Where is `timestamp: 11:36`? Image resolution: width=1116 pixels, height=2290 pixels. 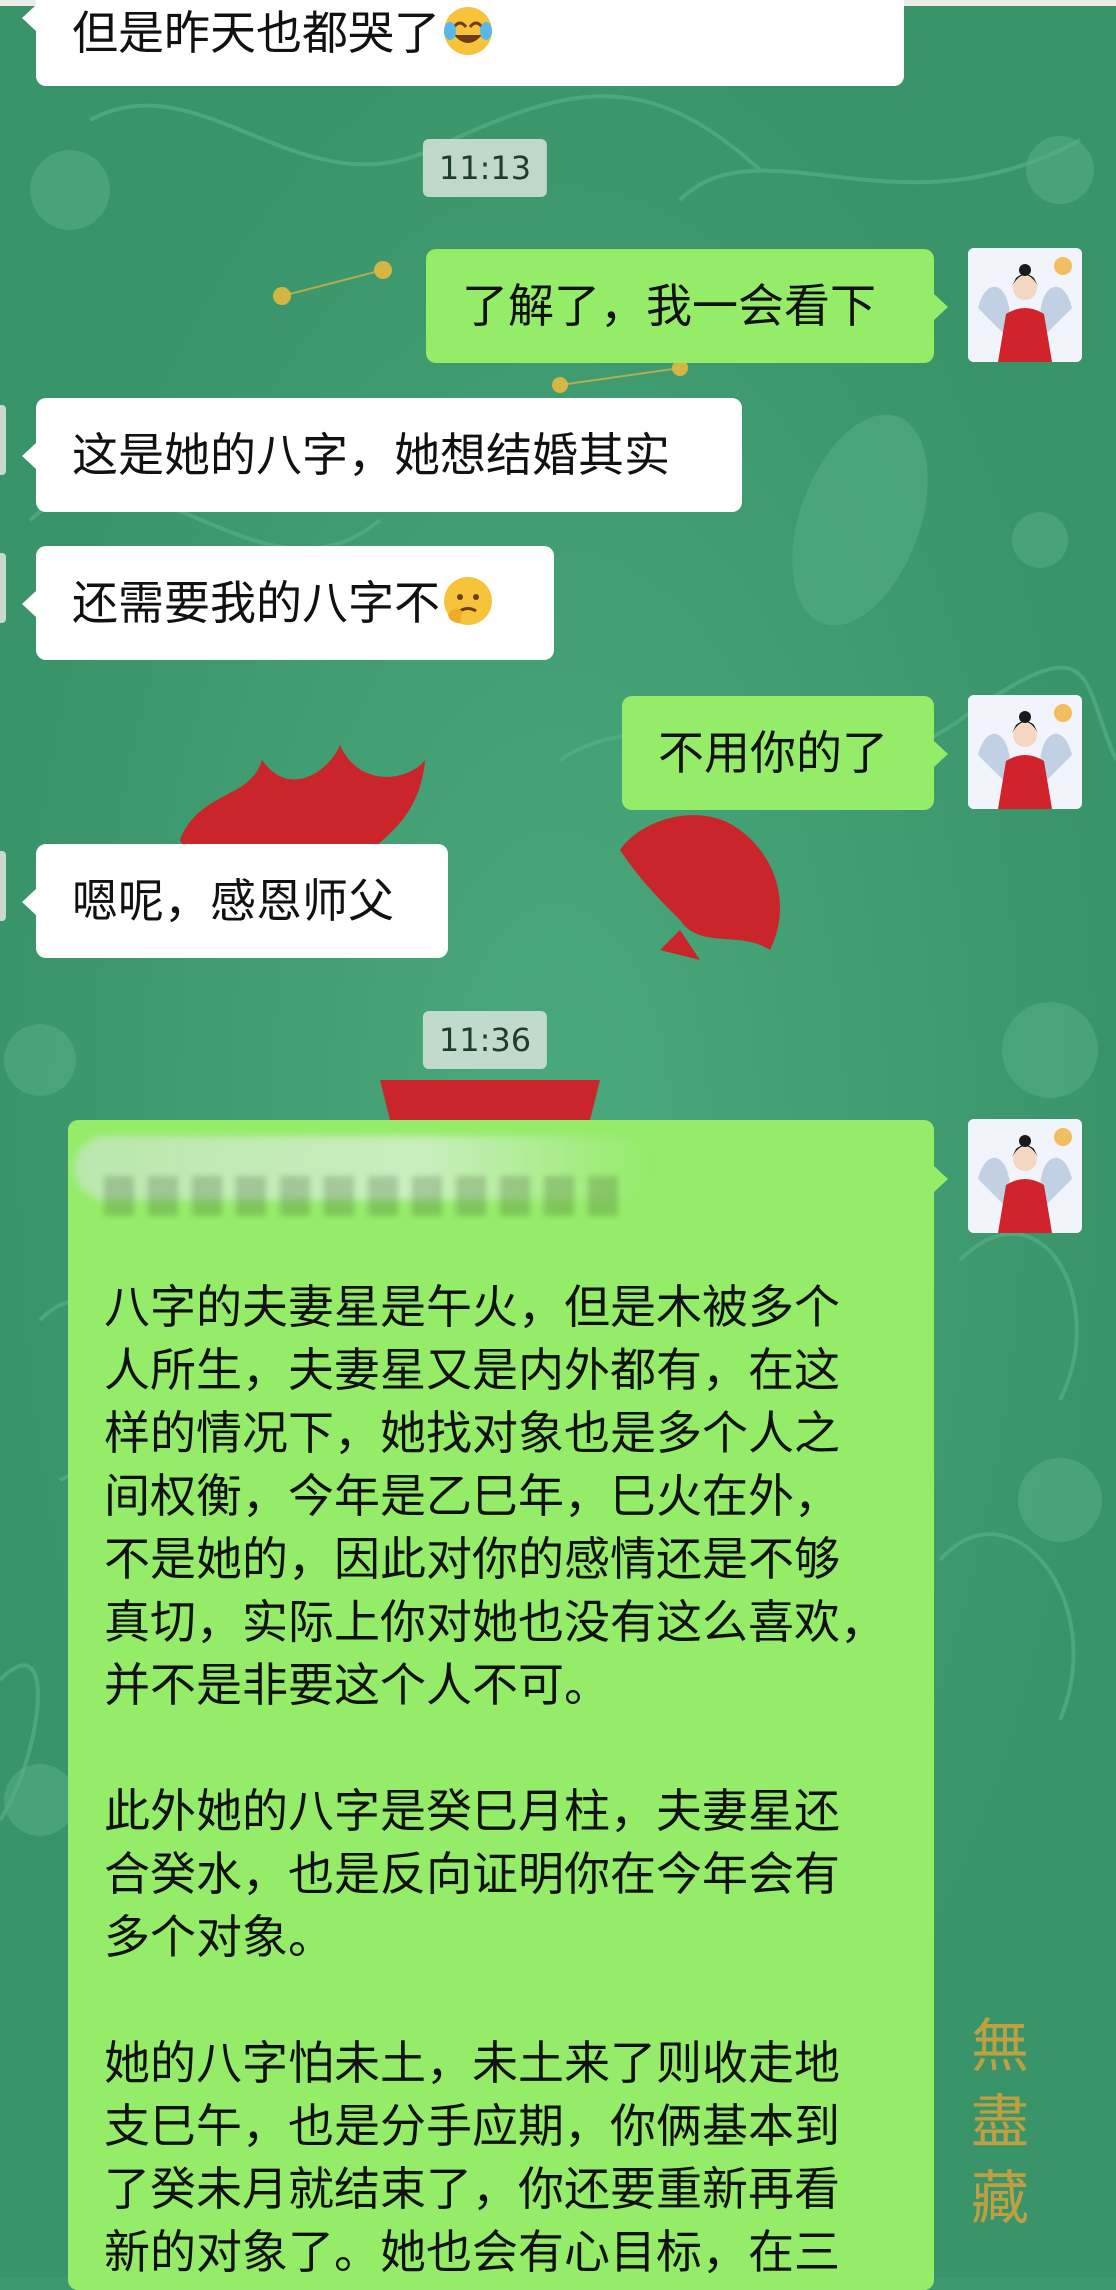
timestamp: 11:36 is located at coordinates (485, 1040).